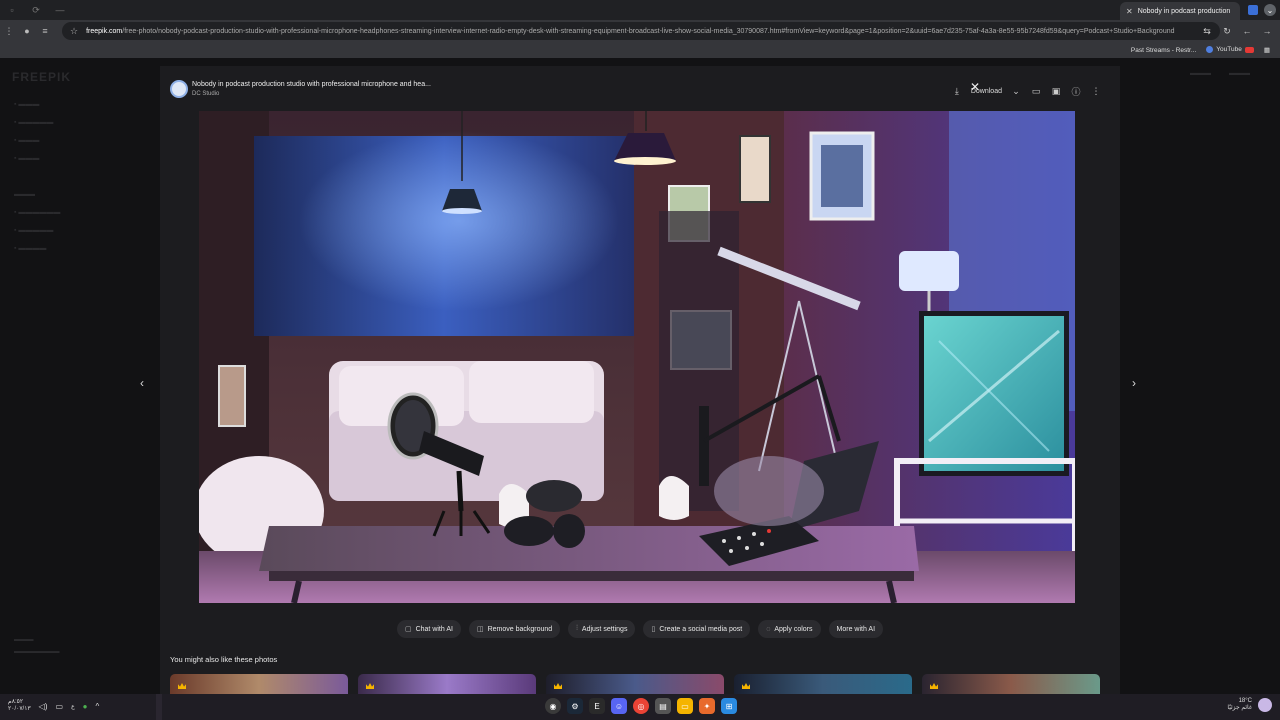 This screenshot has width=1280, height=720. What do you see at coordinates (1016, 91) in the screenshot?
I see `chevron-down-icon: ⌄` at bounding box center [1016, 91].